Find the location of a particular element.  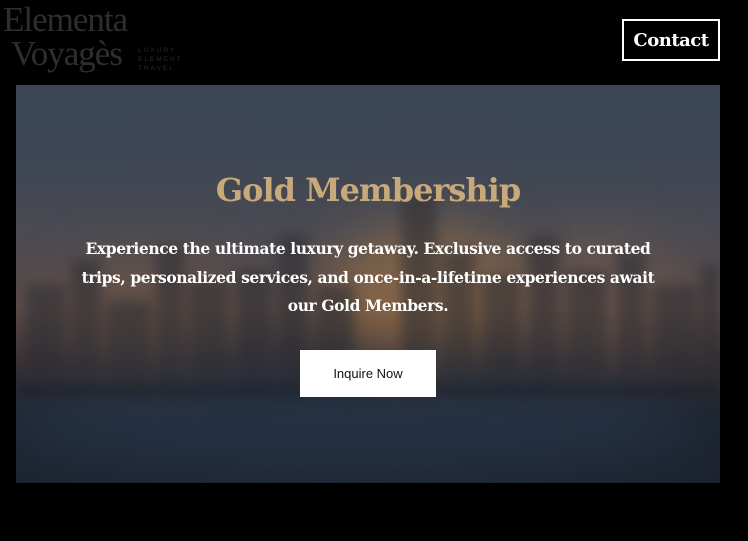

logo-wordmark-line2: Voyagès is located at coordinates (67, 53).